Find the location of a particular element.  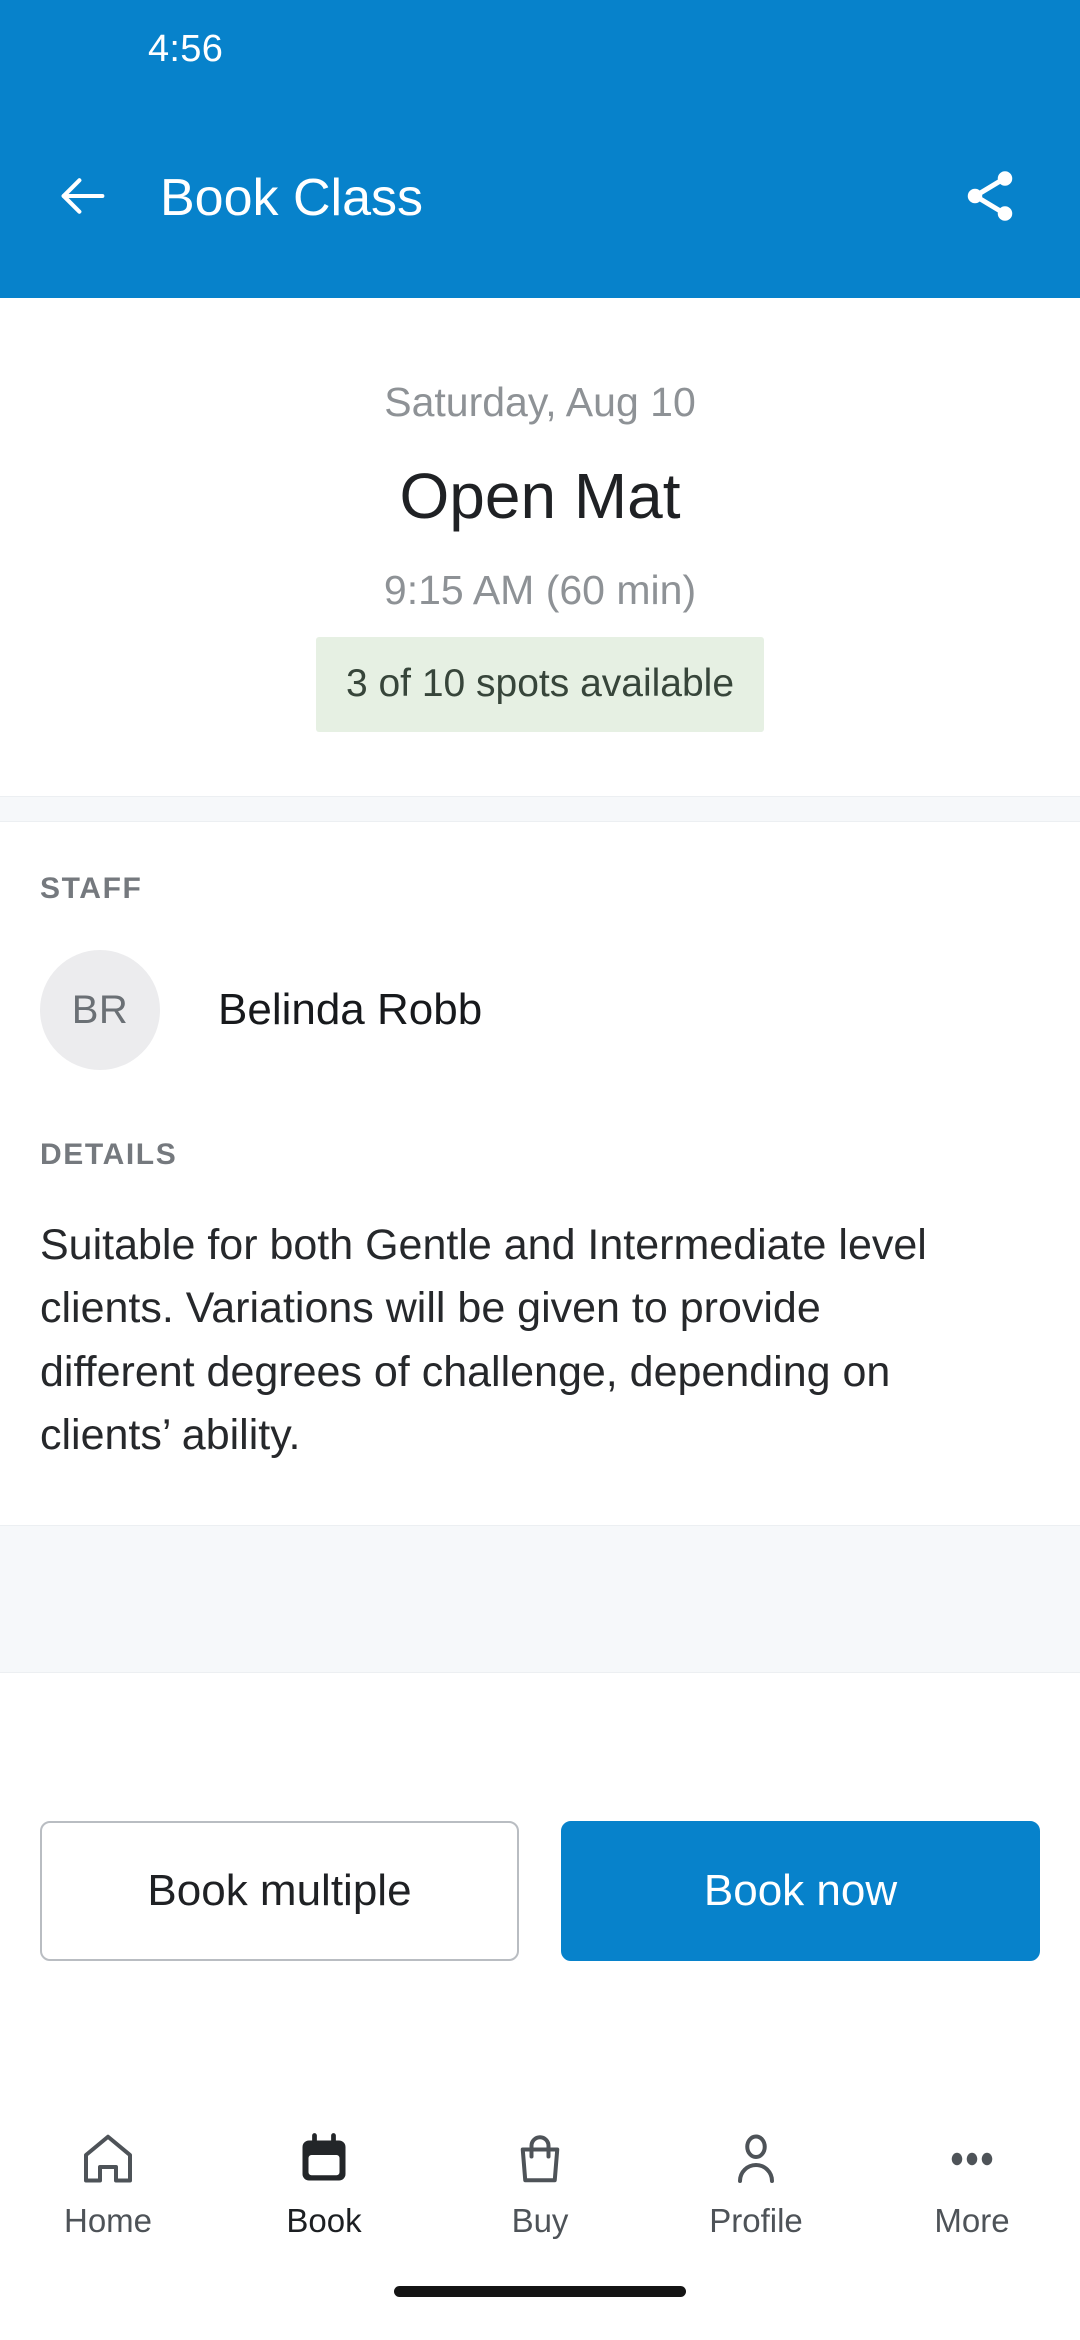

nav-item-book: Book is located at coordinates (324, 2179).